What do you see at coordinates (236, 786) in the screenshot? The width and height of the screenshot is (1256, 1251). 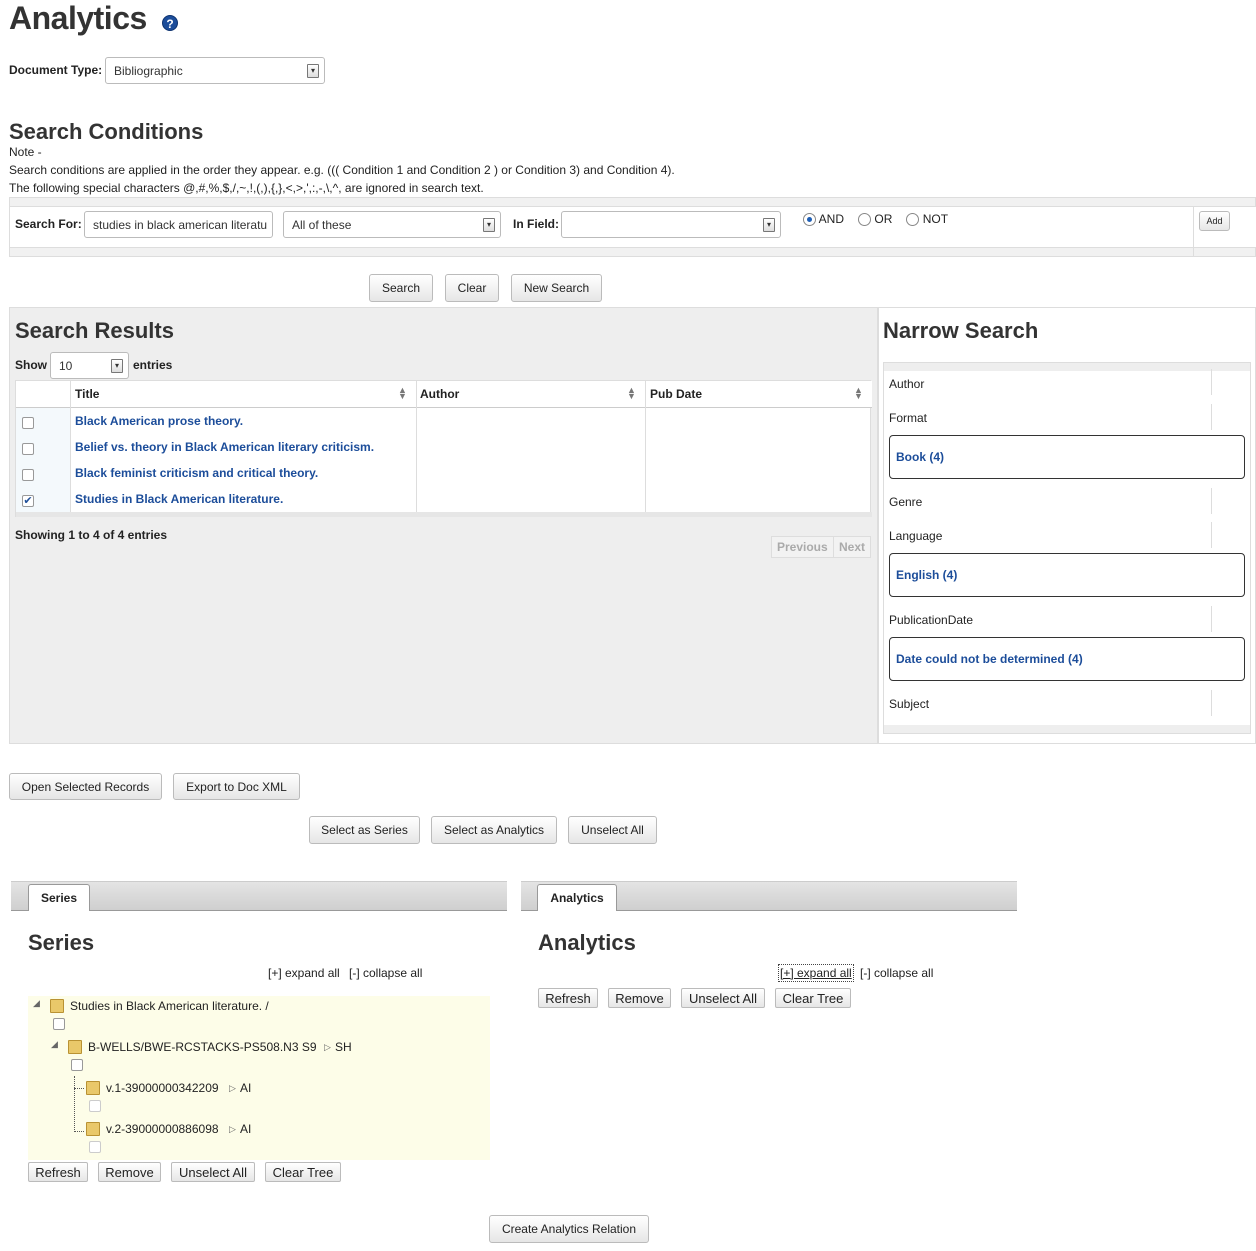 I see `export-doc-xml-button: Export to Doc XML` at bounding box center [236, 786].